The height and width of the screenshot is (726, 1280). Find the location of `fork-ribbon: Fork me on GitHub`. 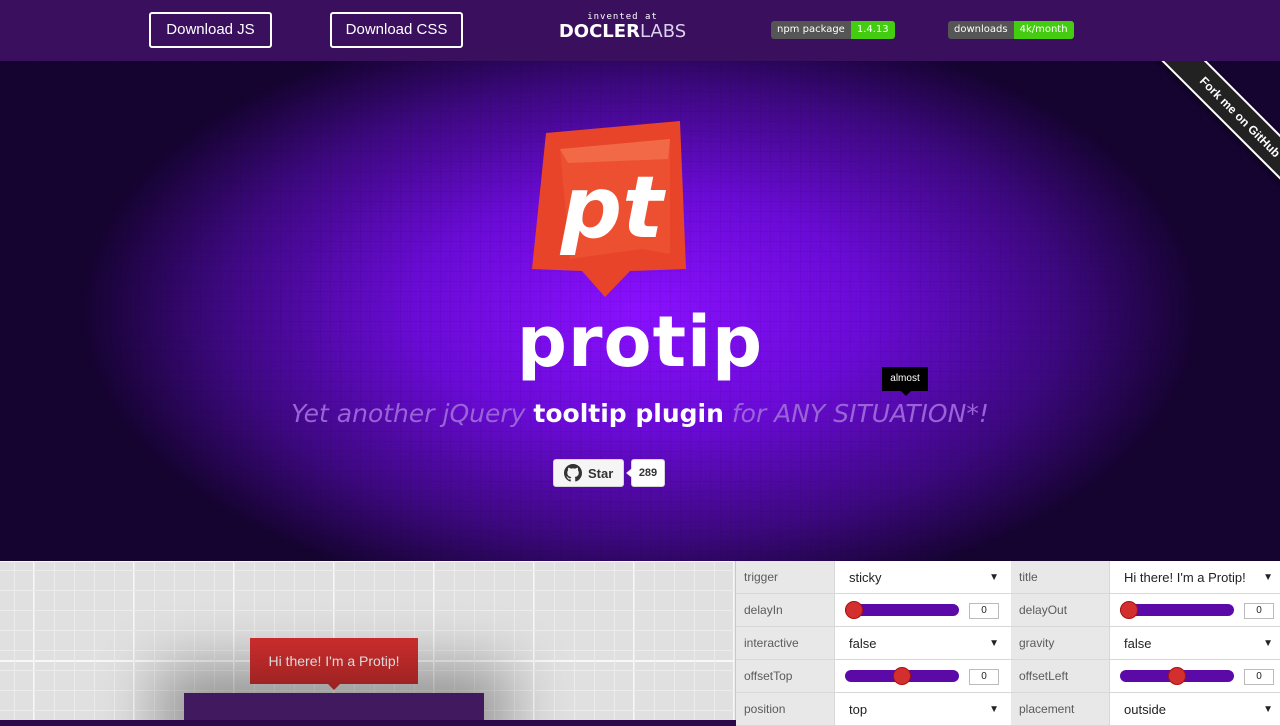

fork-ribbon: Fork me on GitHub is located at coordinates (1205, 136).